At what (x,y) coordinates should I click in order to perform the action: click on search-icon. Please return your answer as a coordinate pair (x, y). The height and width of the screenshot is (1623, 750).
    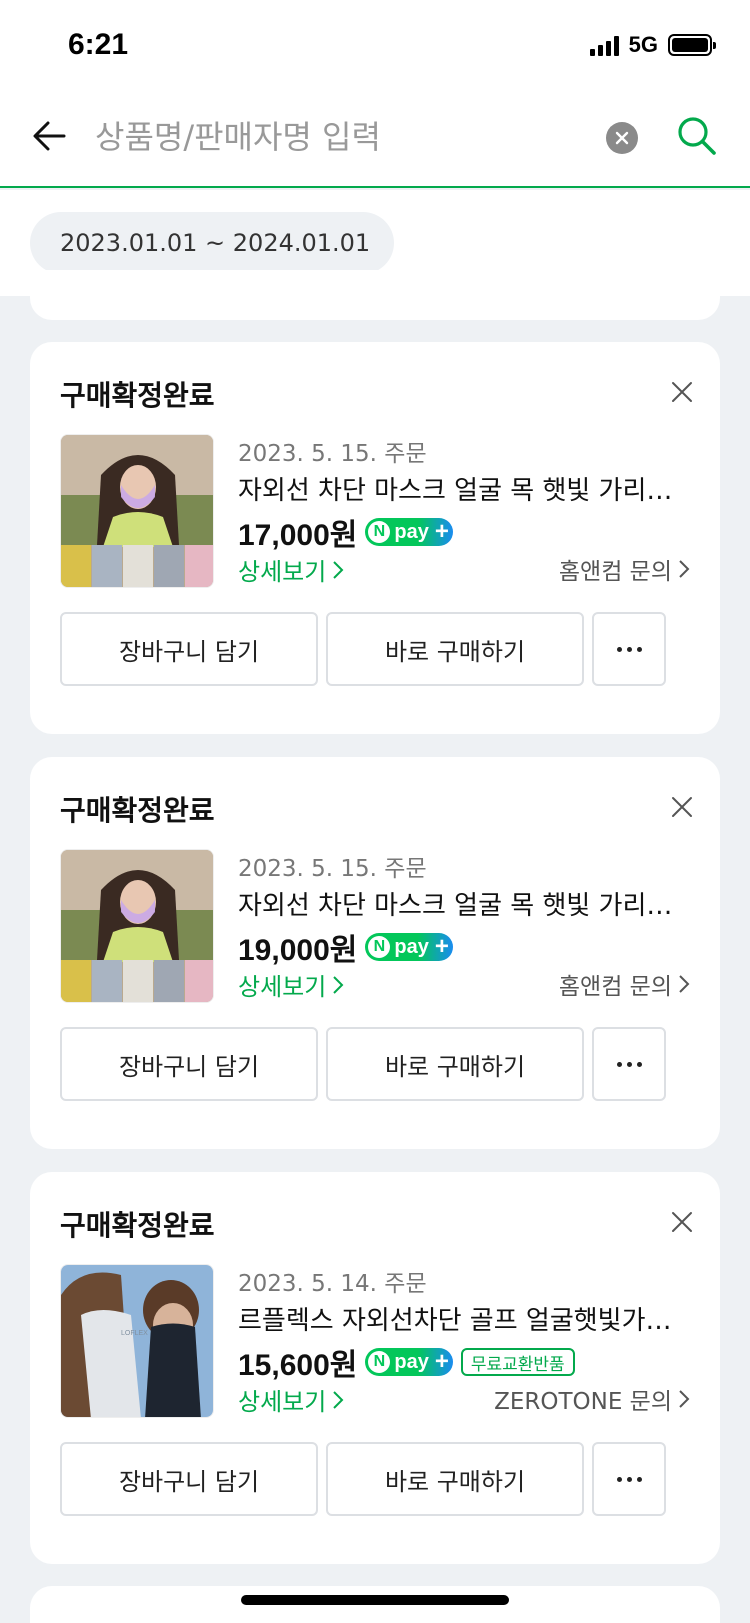
    Looking at the image, I should click on (696, 135).